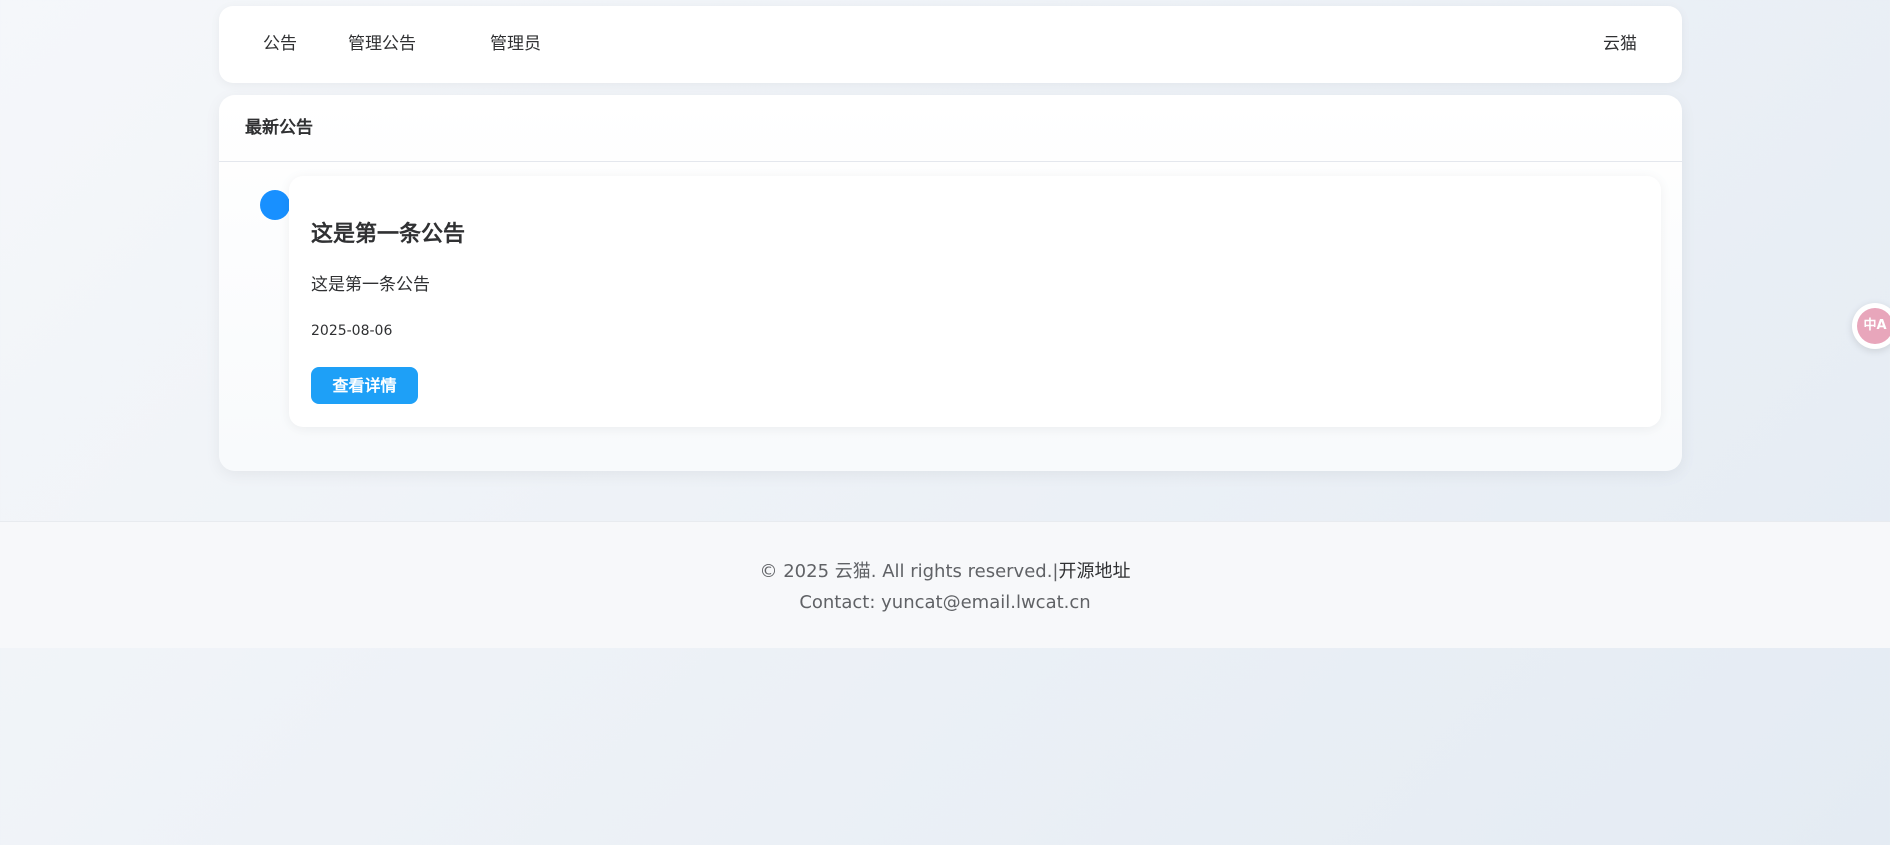 The width and height of the screenshot is (1890, 845). I want to click on view-details-button: 查看详情, so click(364, 385).